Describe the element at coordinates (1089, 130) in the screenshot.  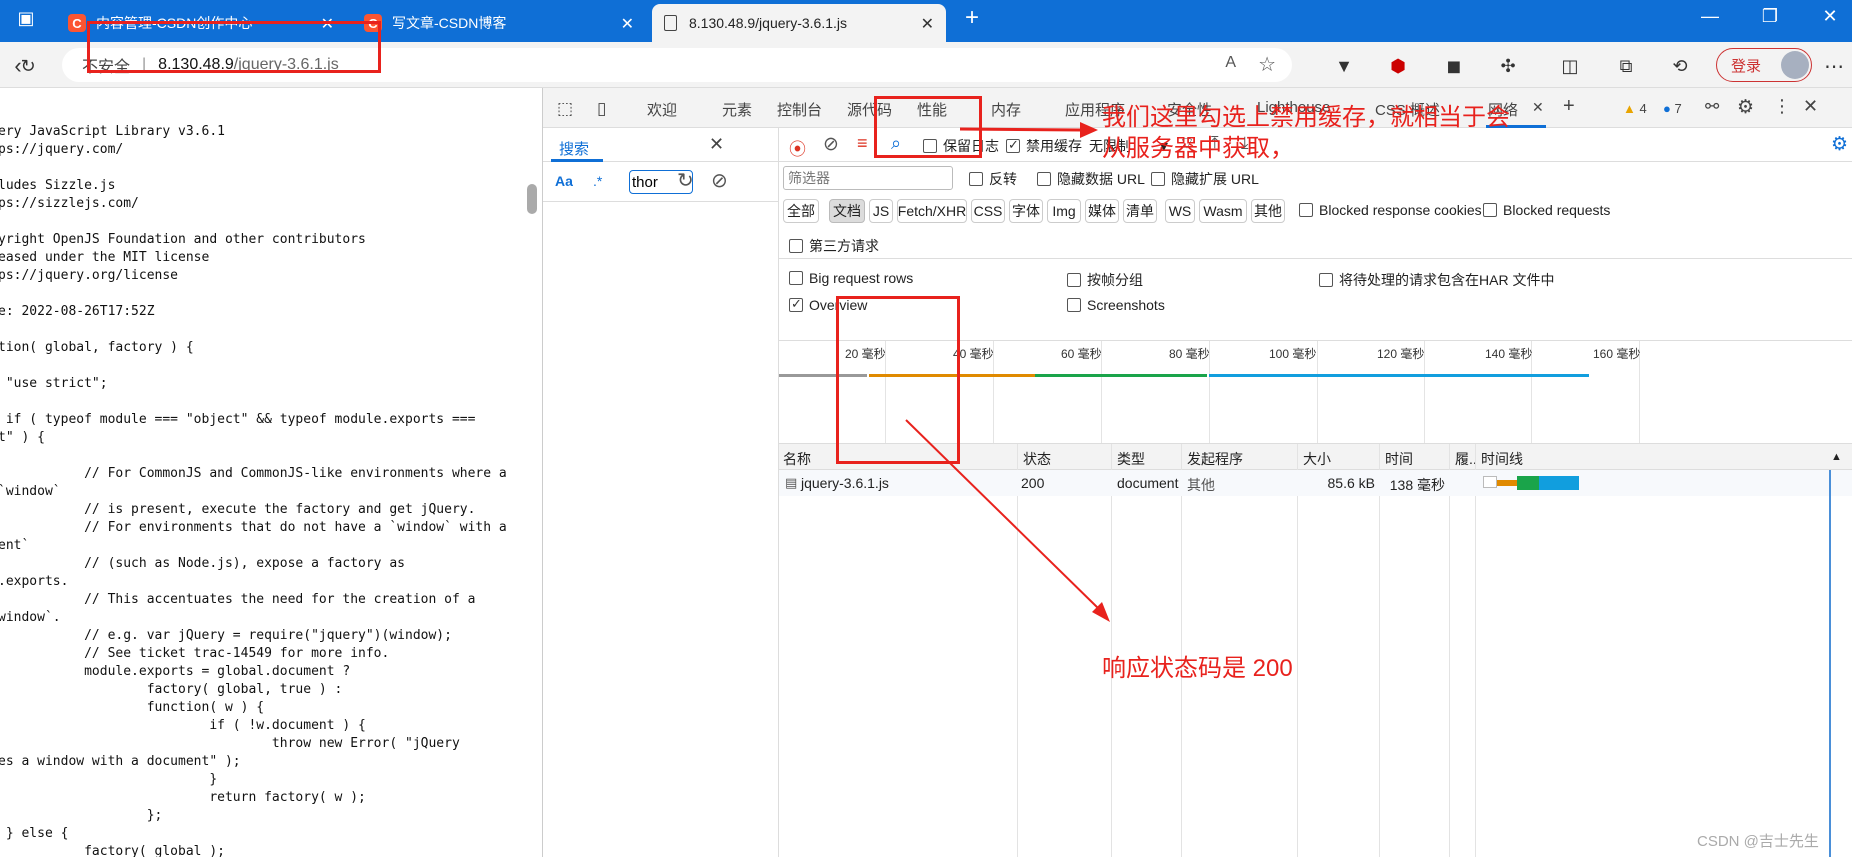
I see `arrowhead` at that location.